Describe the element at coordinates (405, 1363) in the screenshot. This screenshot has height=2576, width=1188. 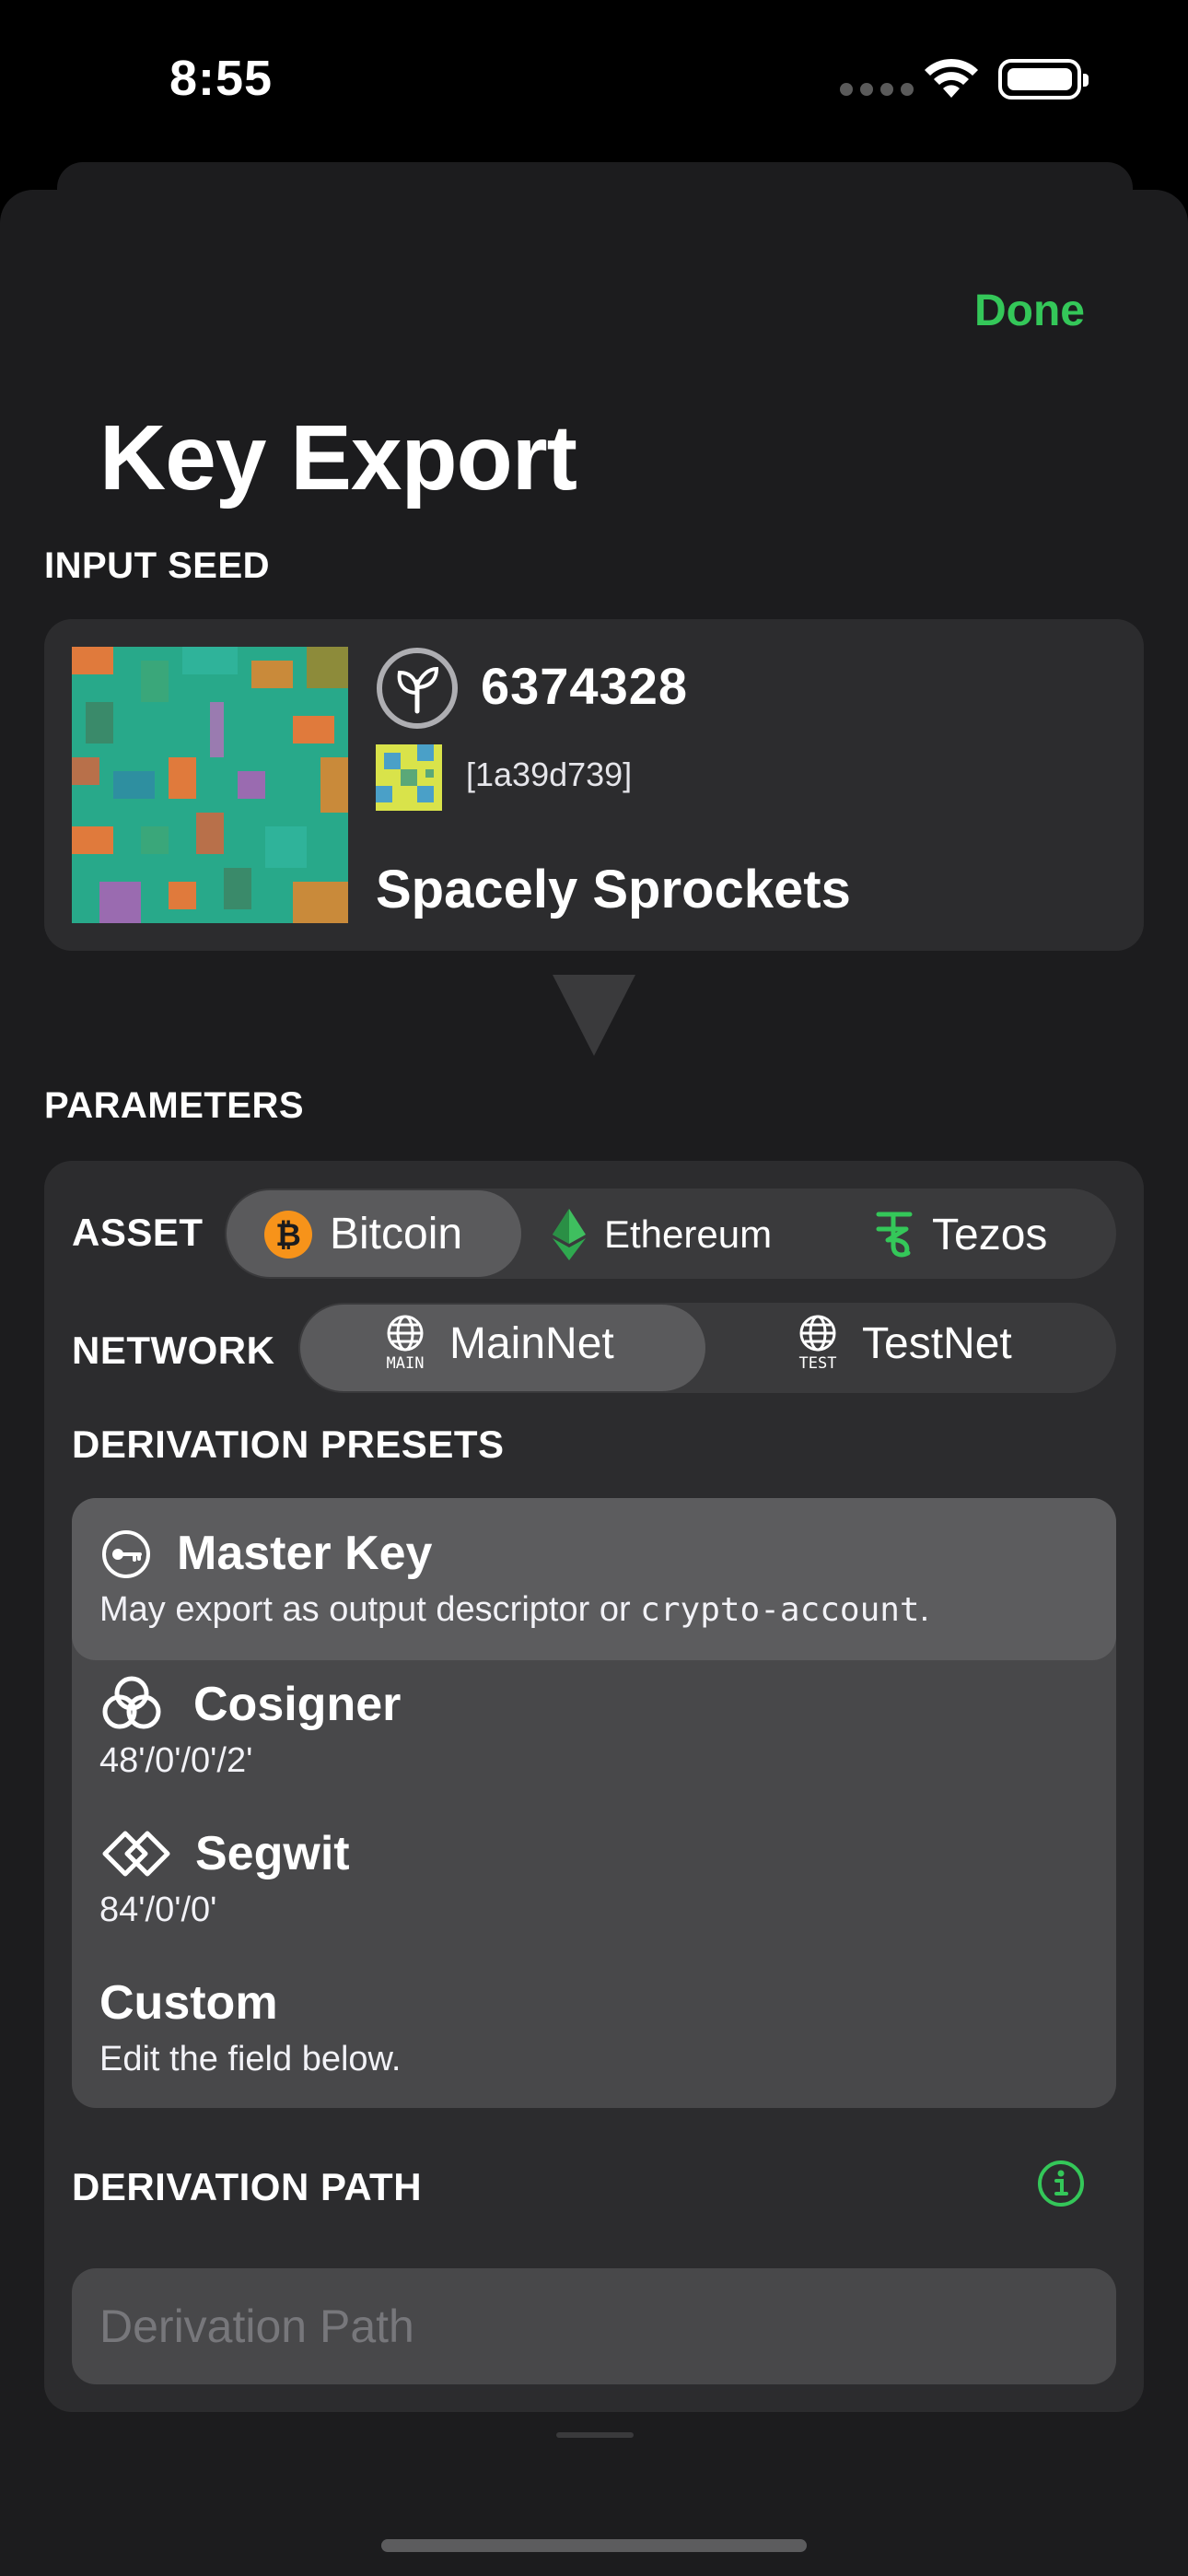
I see `network-badge: MAIN` at that location.